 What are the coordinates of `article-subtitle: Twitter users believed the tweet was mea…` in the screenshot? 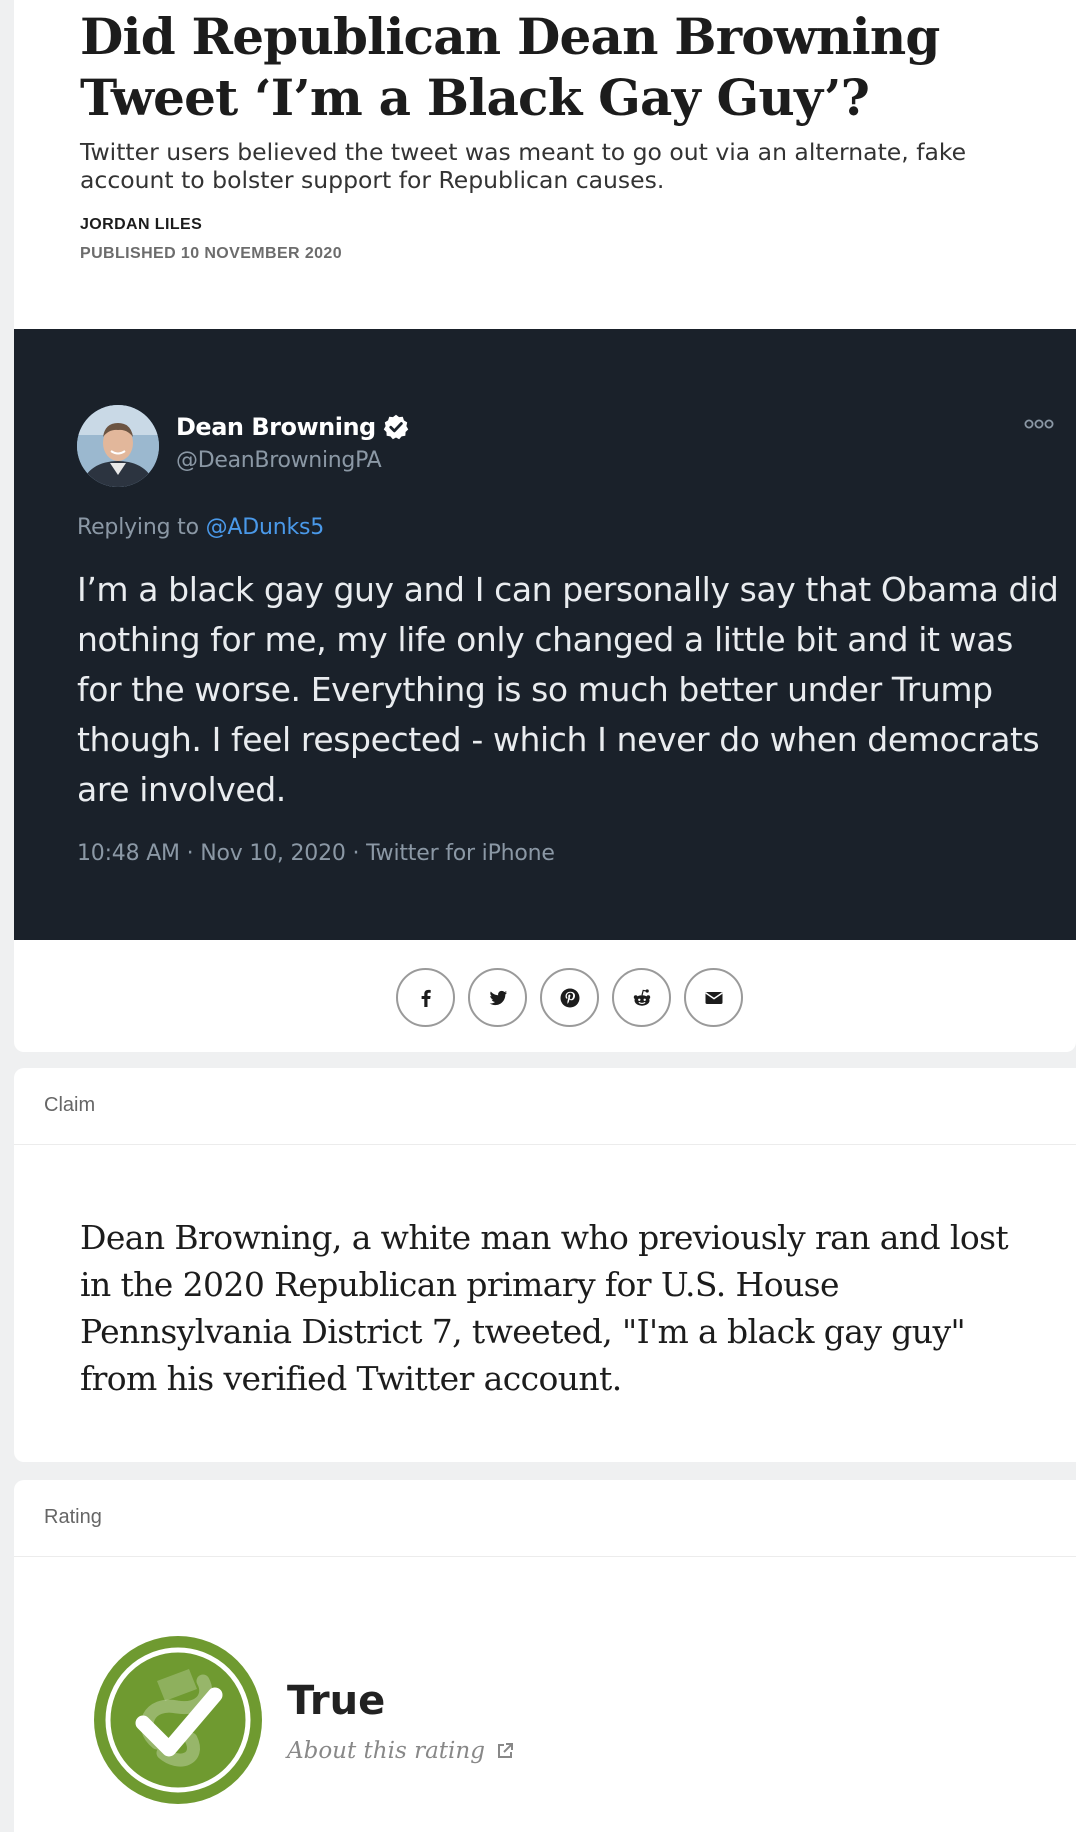 It's located at (523, 166).